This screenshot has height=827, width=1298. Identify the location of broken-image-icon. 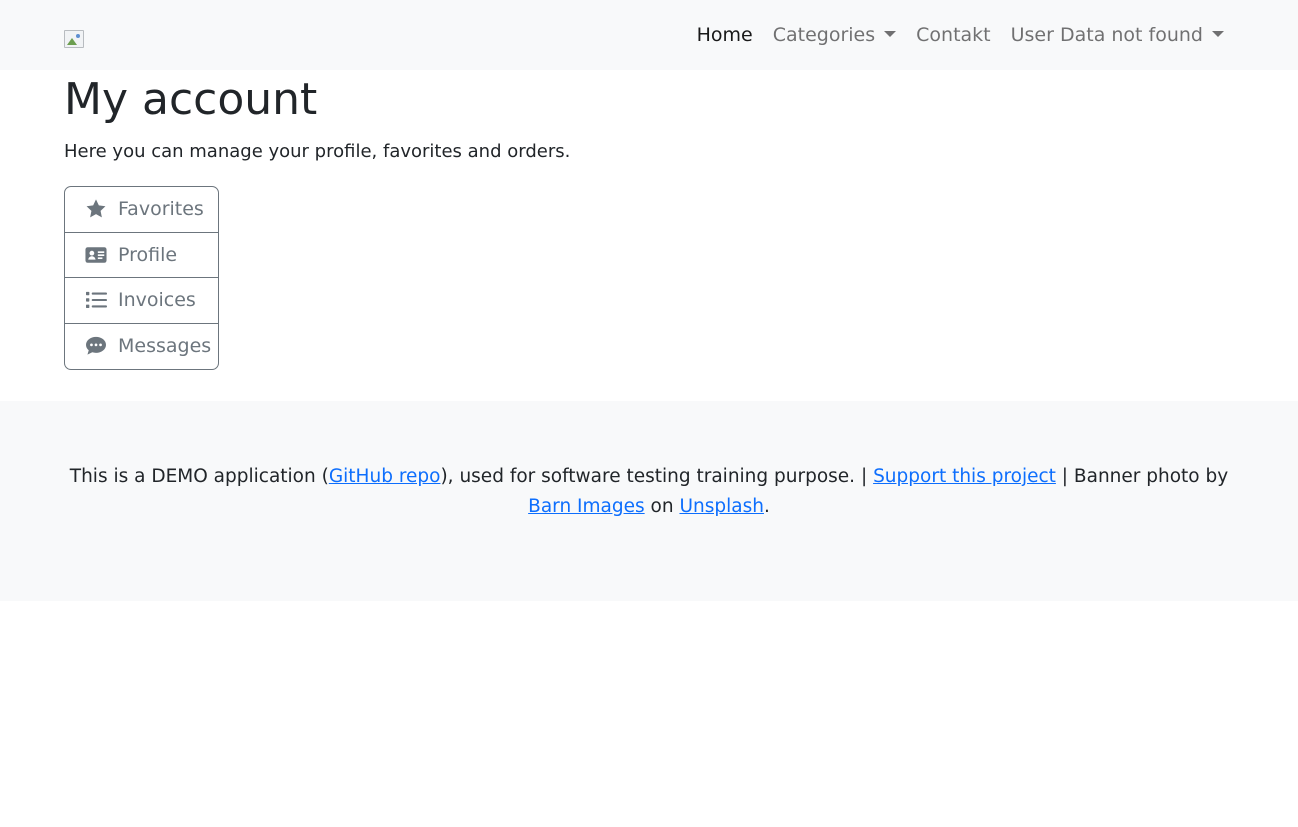
(74, 39).